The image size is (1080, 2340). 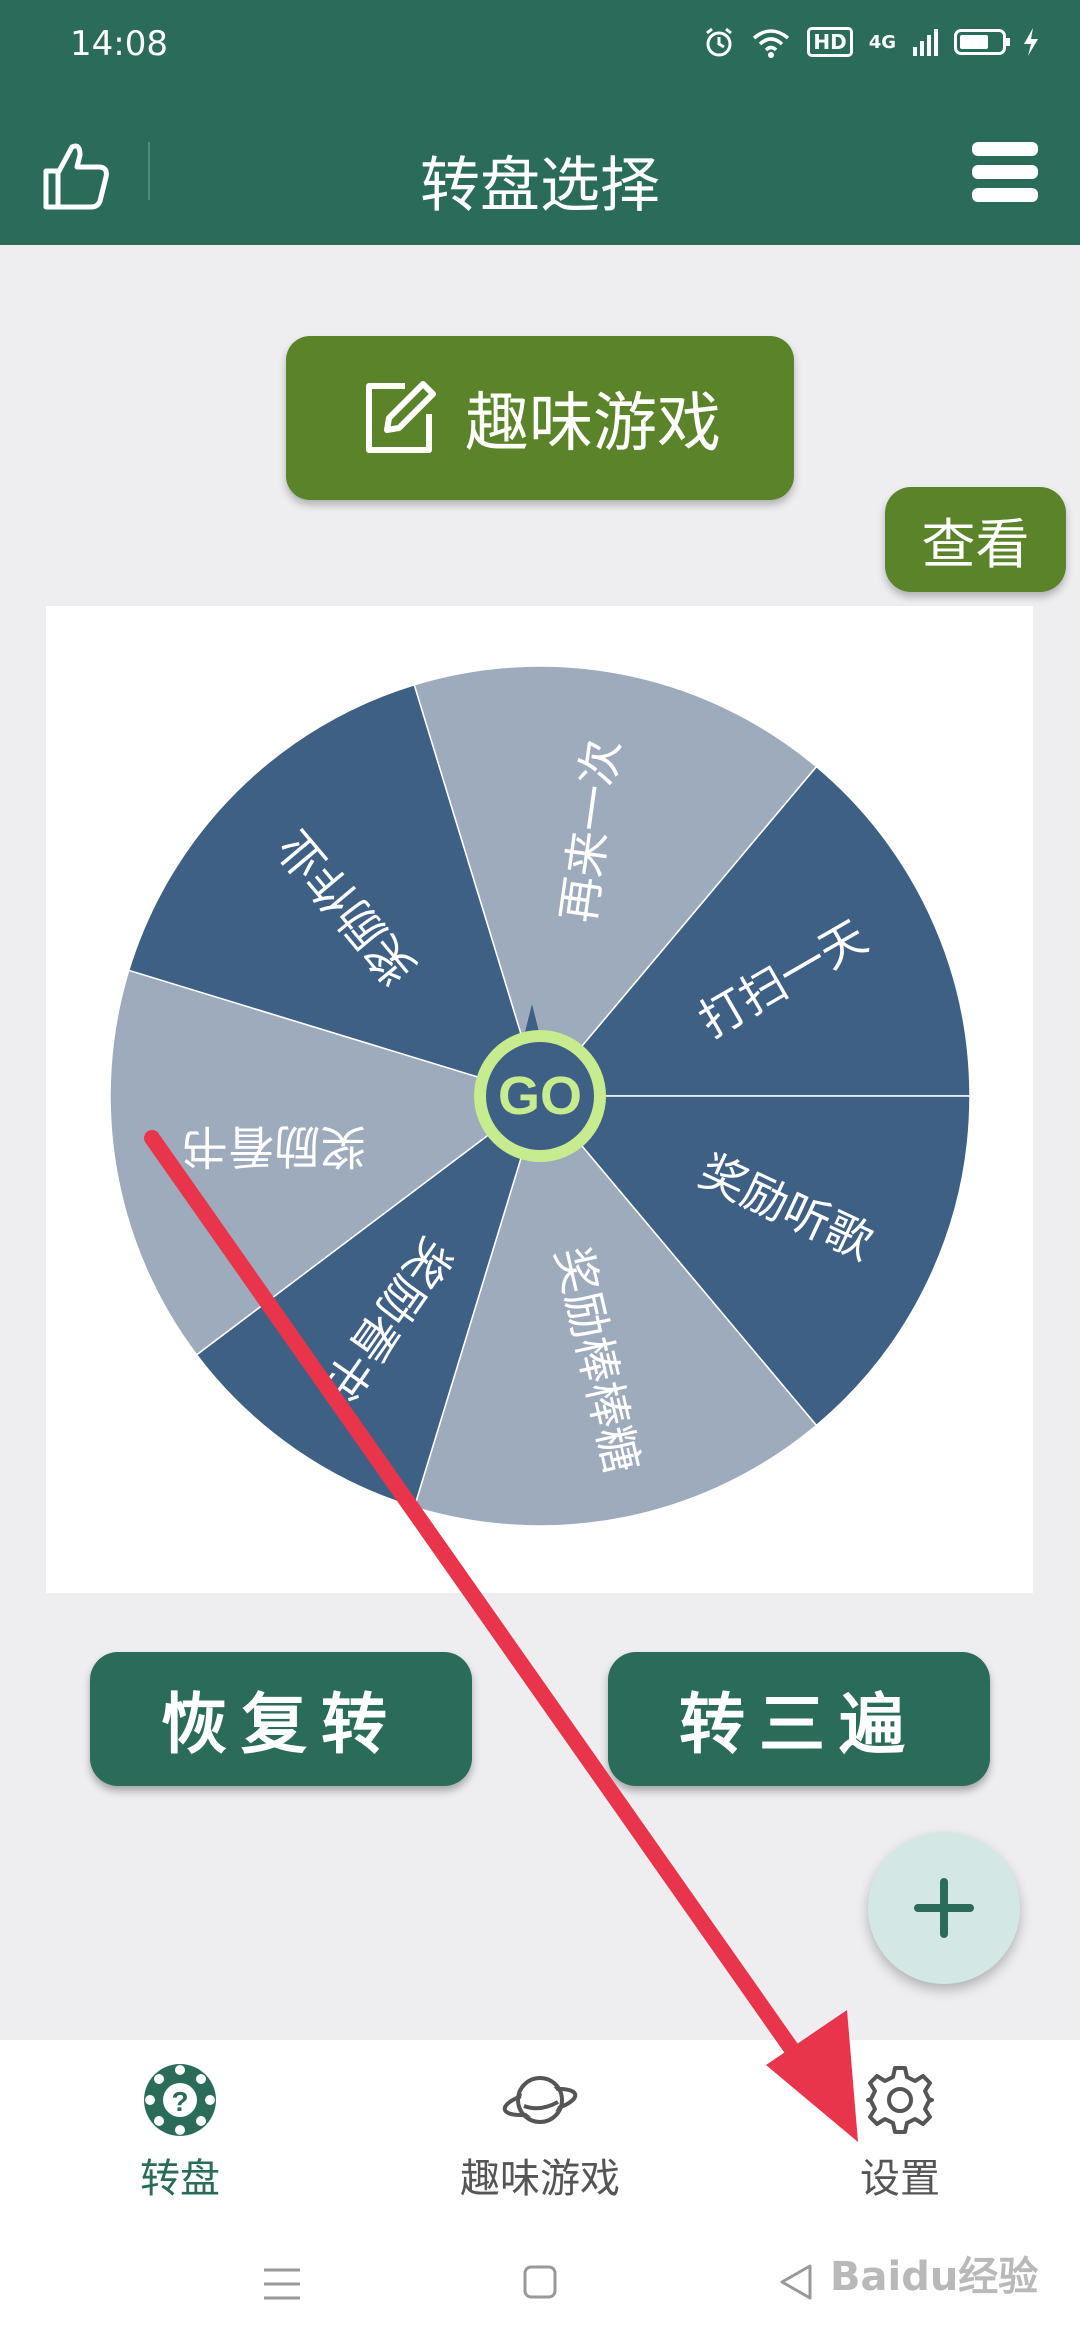 What do you see at coordinates (900, 2179) in the screenshot?
I see `nav-label-settings: 设置` at bounding box center [900, 2179].